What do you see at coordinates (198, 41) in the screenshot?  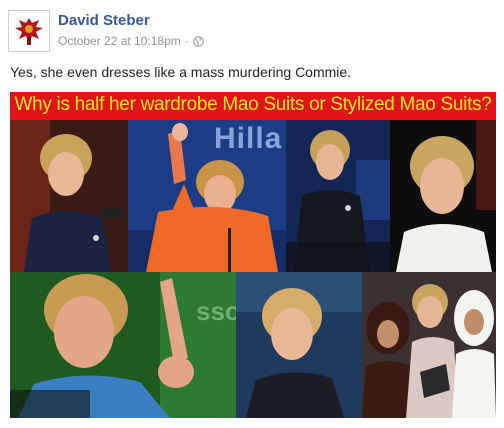 I see `globe-icon` at bounding box center [198, 41].